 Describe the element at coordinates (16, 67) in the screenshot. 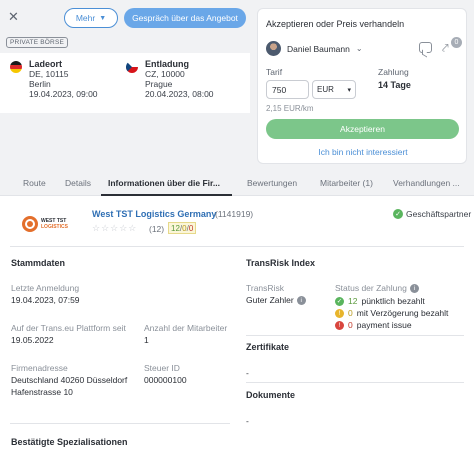

I see `germany-flag-icon` at that location.